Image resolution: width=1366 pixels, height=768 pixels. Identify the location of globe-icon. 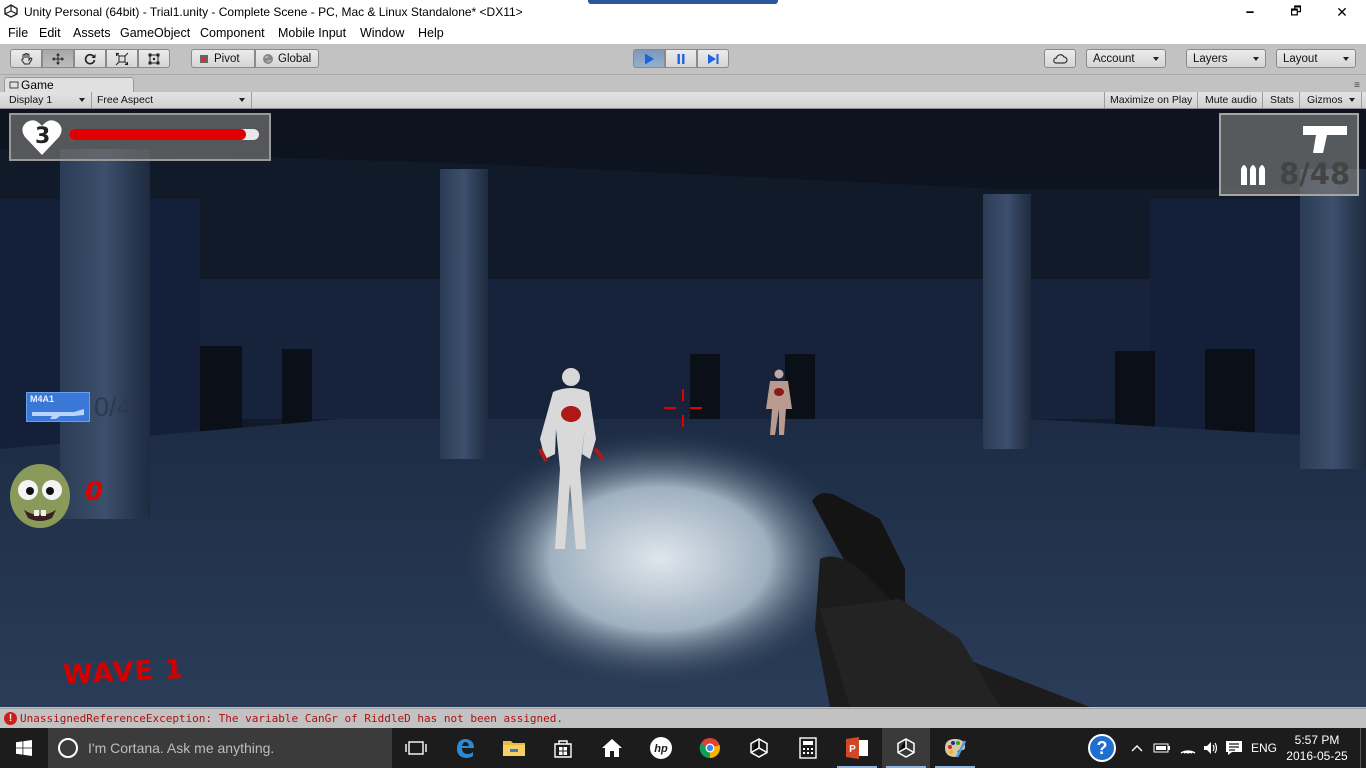
(268, 58).